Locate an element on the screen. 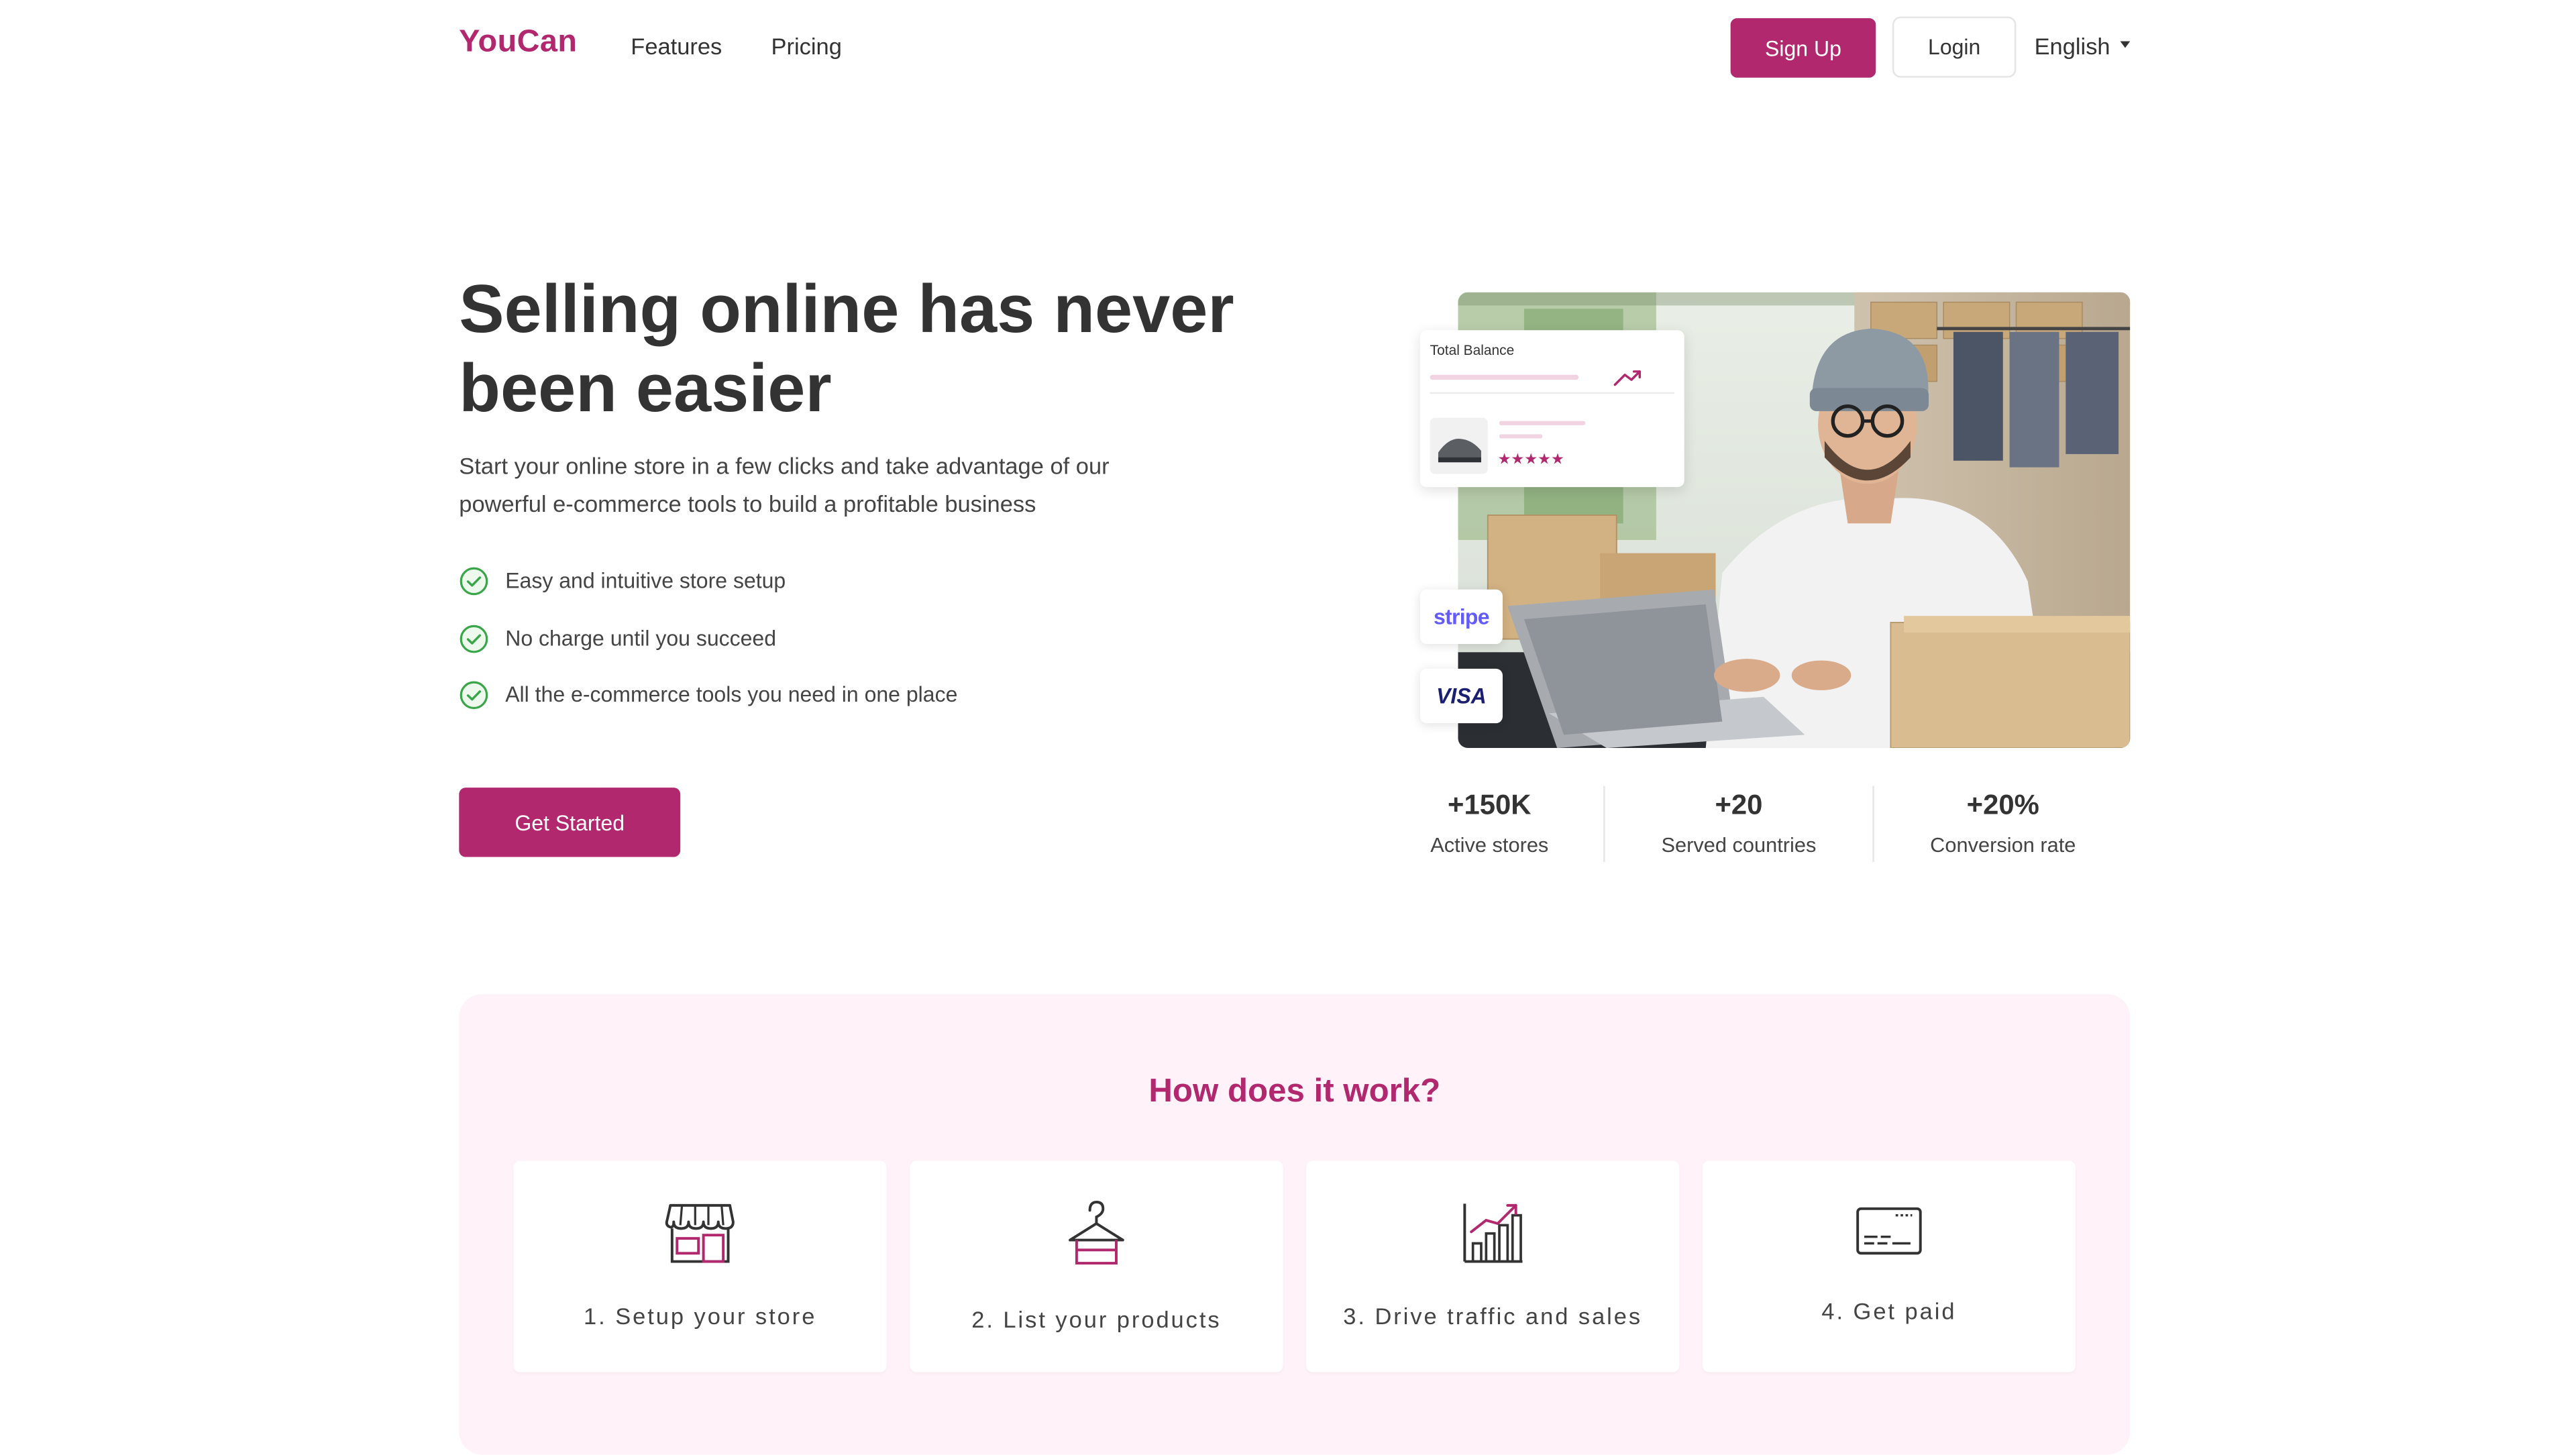  language-selector: English is located at coordinates (2082, 46).